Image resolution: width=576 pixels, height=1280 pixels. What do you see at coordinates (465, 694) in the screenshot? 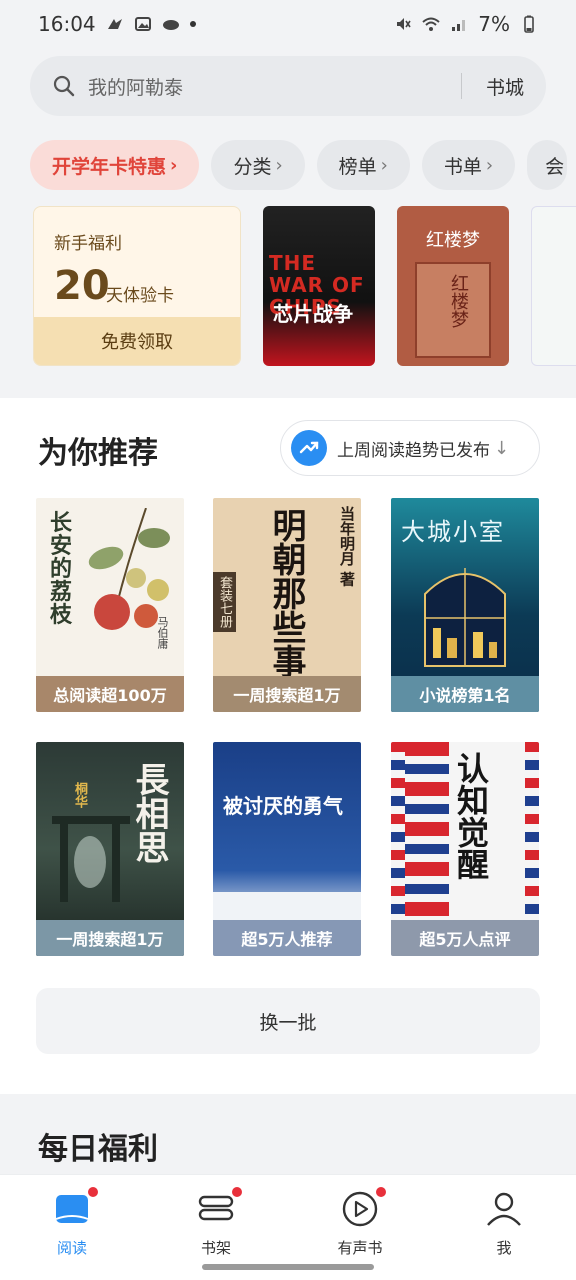
I see `book-caption: 小说榜第1名` at bounding box center [465, 694].